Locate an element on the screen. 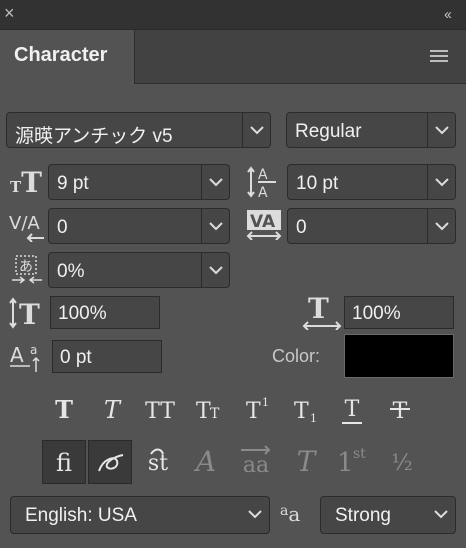 The width and height of the screenshot is (466, 548). tab-character-label: Character is located at coordinates (61, 55).